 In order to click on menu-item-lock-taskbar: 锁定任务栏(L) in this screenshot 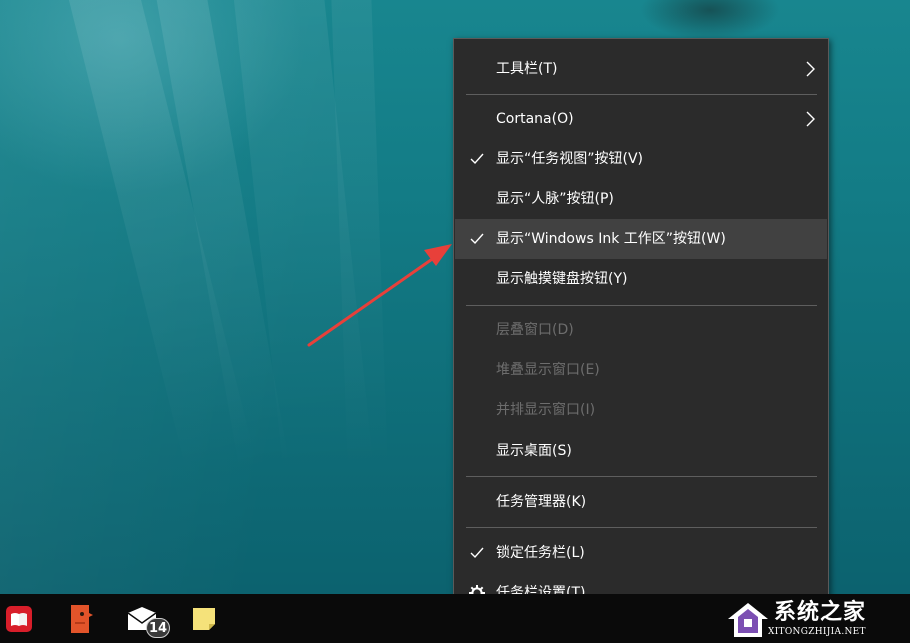, I will do `click(641, 553)`.